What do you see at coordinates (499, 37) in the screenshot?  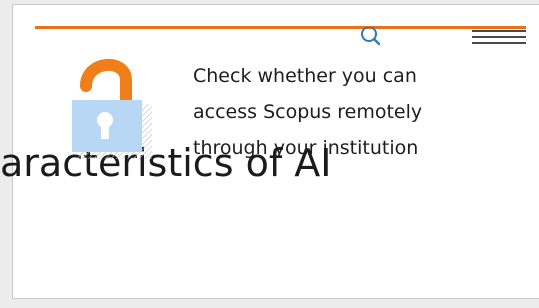 I see `hamburger-menu-icon` at bounding box center [499, 37].